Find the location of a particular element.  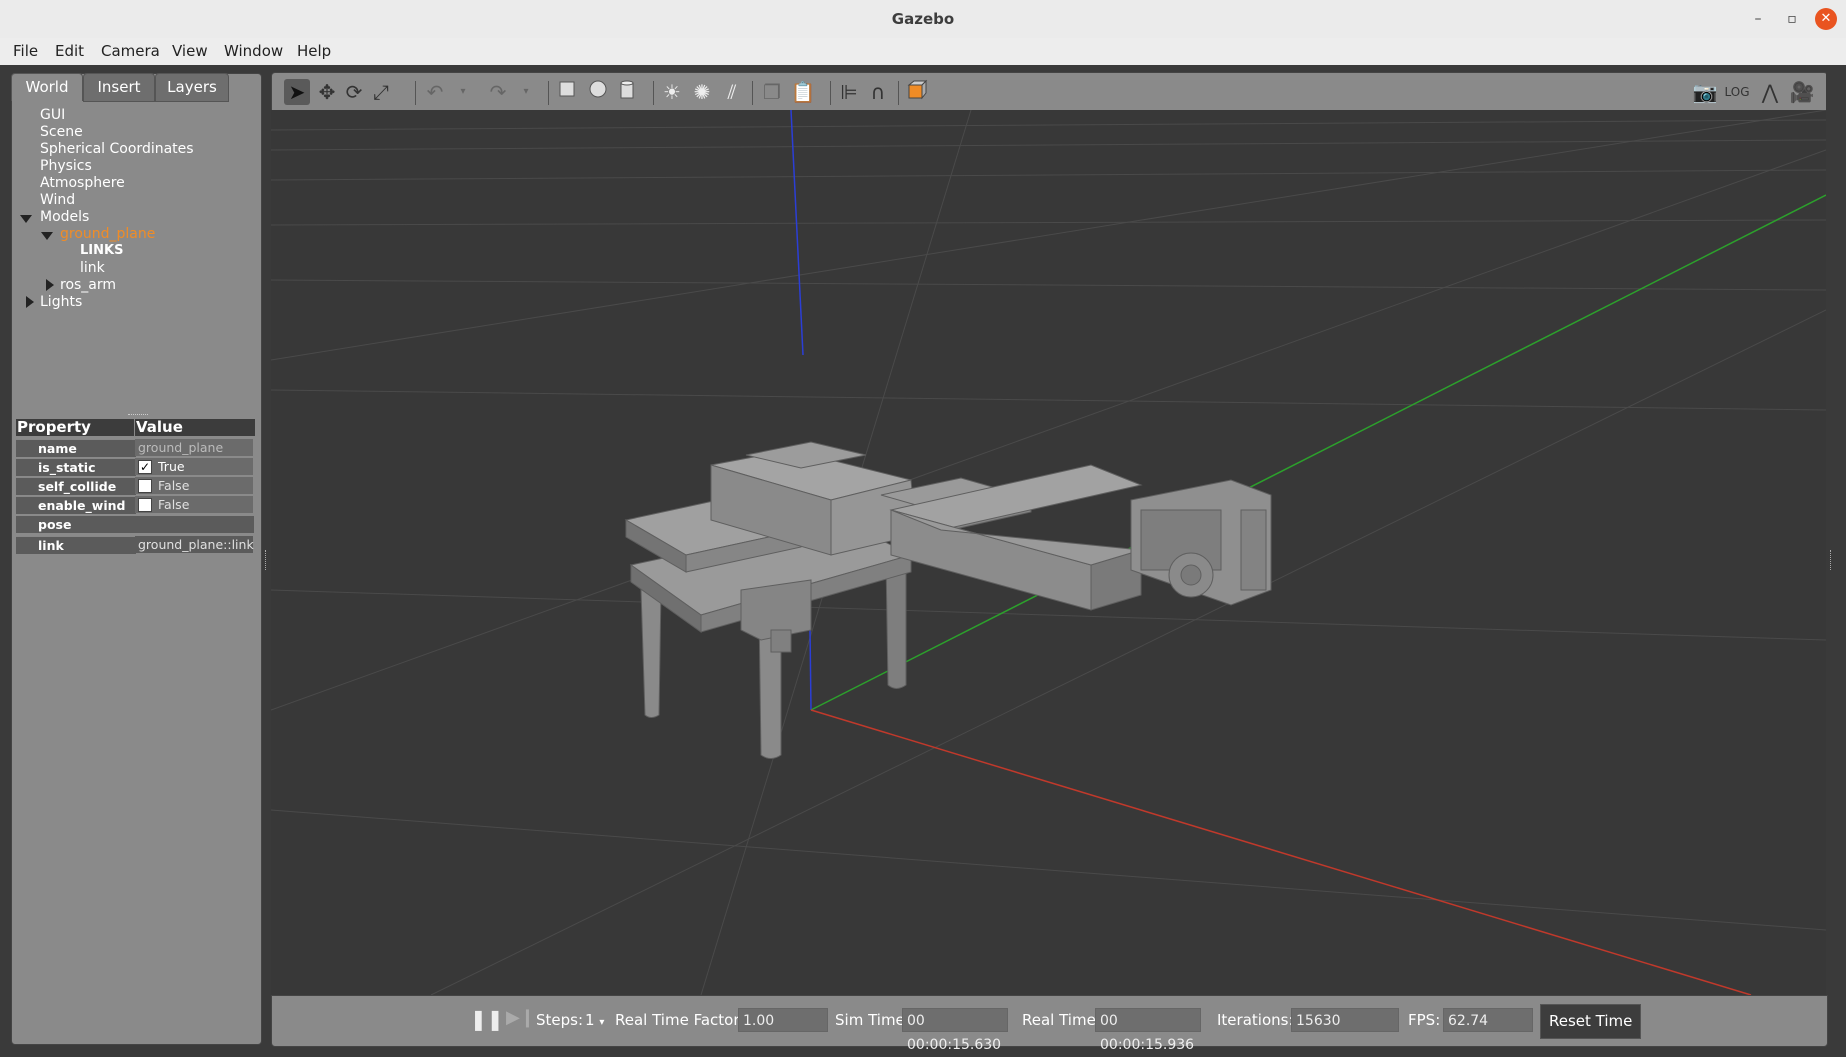

splitter-handle is located at coordinates (138, 415).